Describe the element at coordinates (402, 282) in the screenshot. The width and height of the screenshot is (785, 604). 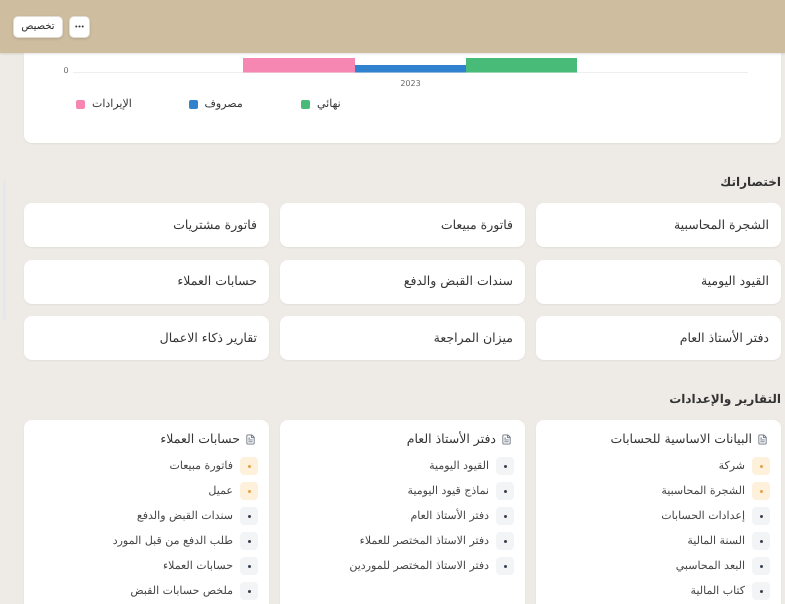
I see `shortcut-card: سندات القبض والدفع` at that location.